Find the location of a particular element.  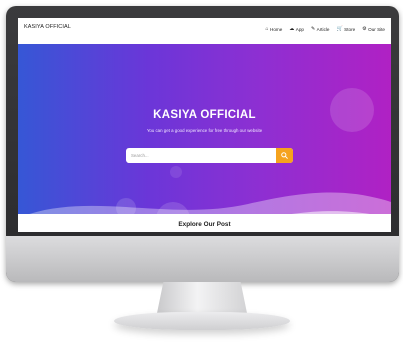

nav-item-label: Article is located at coordinates (323, 29).